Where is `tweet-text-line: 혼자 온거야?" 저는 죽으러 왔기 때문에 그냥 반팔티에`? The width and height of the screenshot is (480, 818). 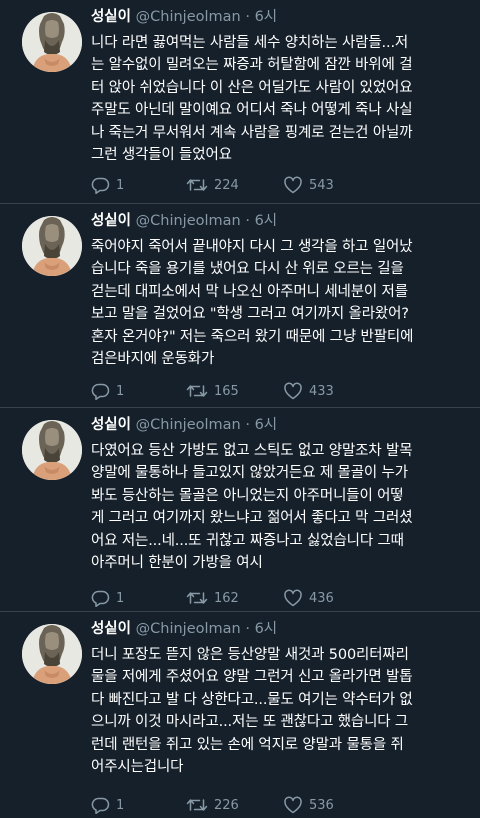 tweet-text-line: 혼자 온거야?" 저는 죽으러 왔기 때문에 그냥 반팔티에 is located at coordinates (252, 336).